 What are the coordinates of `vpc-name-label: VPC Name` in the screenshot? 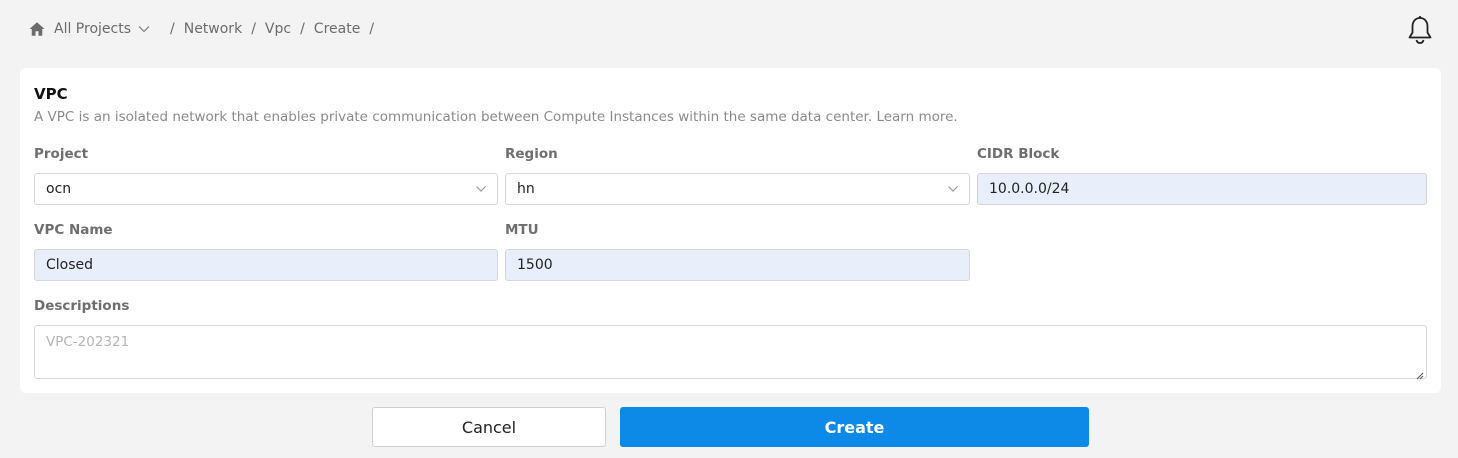 It's located at (73, 230).